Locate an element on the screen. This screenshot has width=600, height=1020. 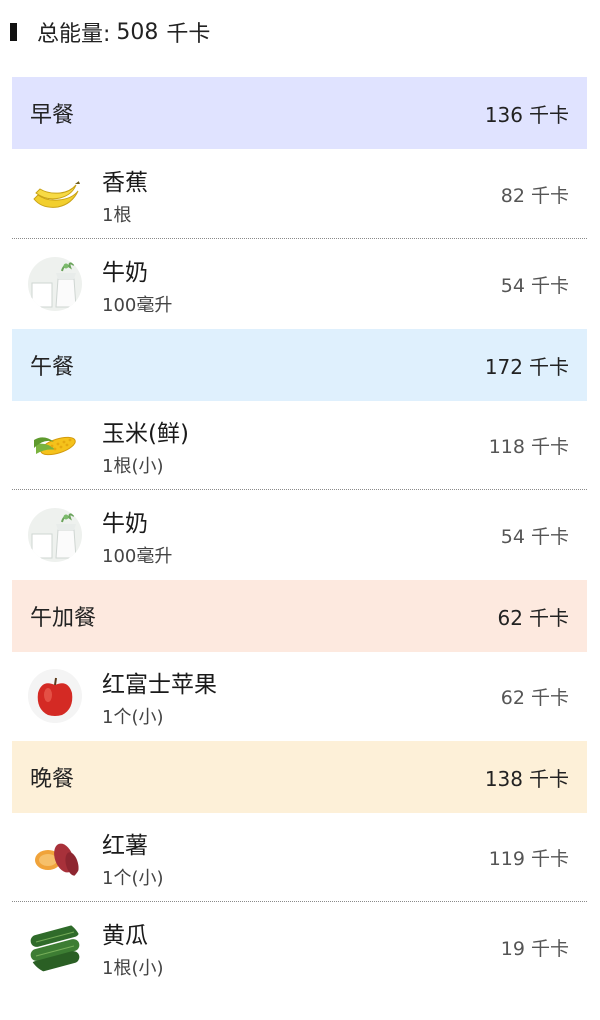
total-energy-label: 总能量: is located at coordinates (74, 34).